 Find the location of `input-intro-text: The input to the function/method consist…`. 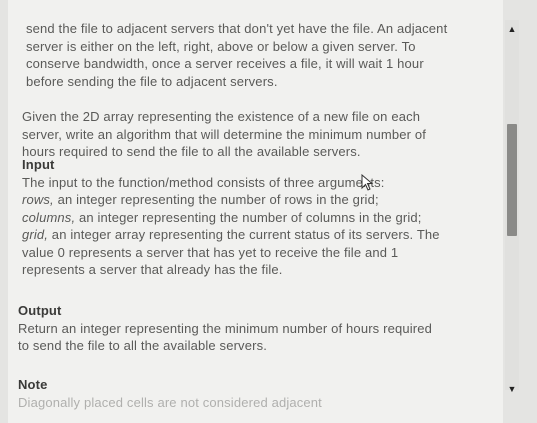

input-intro-text: The input to the function/method consist… is located at coordinates (203, 182).